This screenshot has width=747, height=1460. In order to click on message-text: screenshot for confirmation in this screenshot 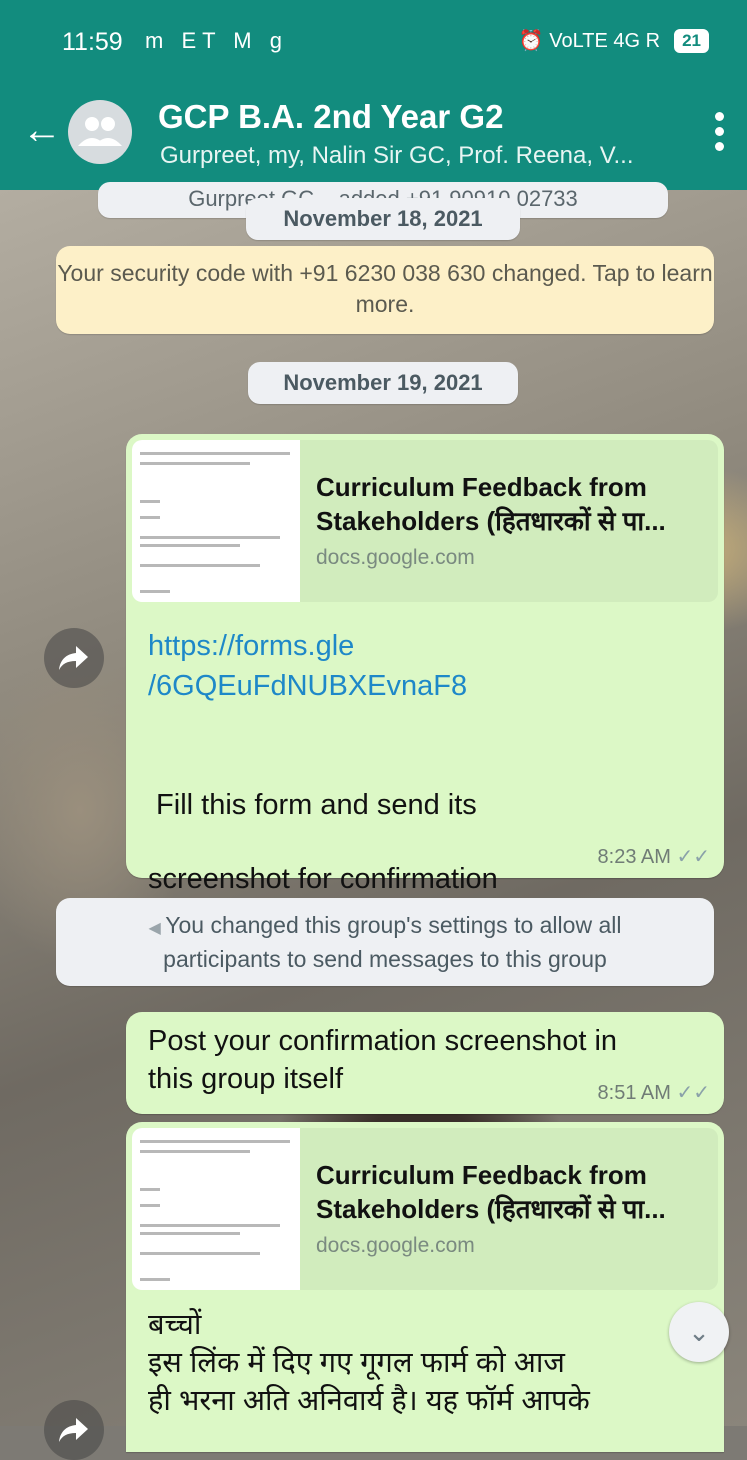, I will do `click(323, 879)`.